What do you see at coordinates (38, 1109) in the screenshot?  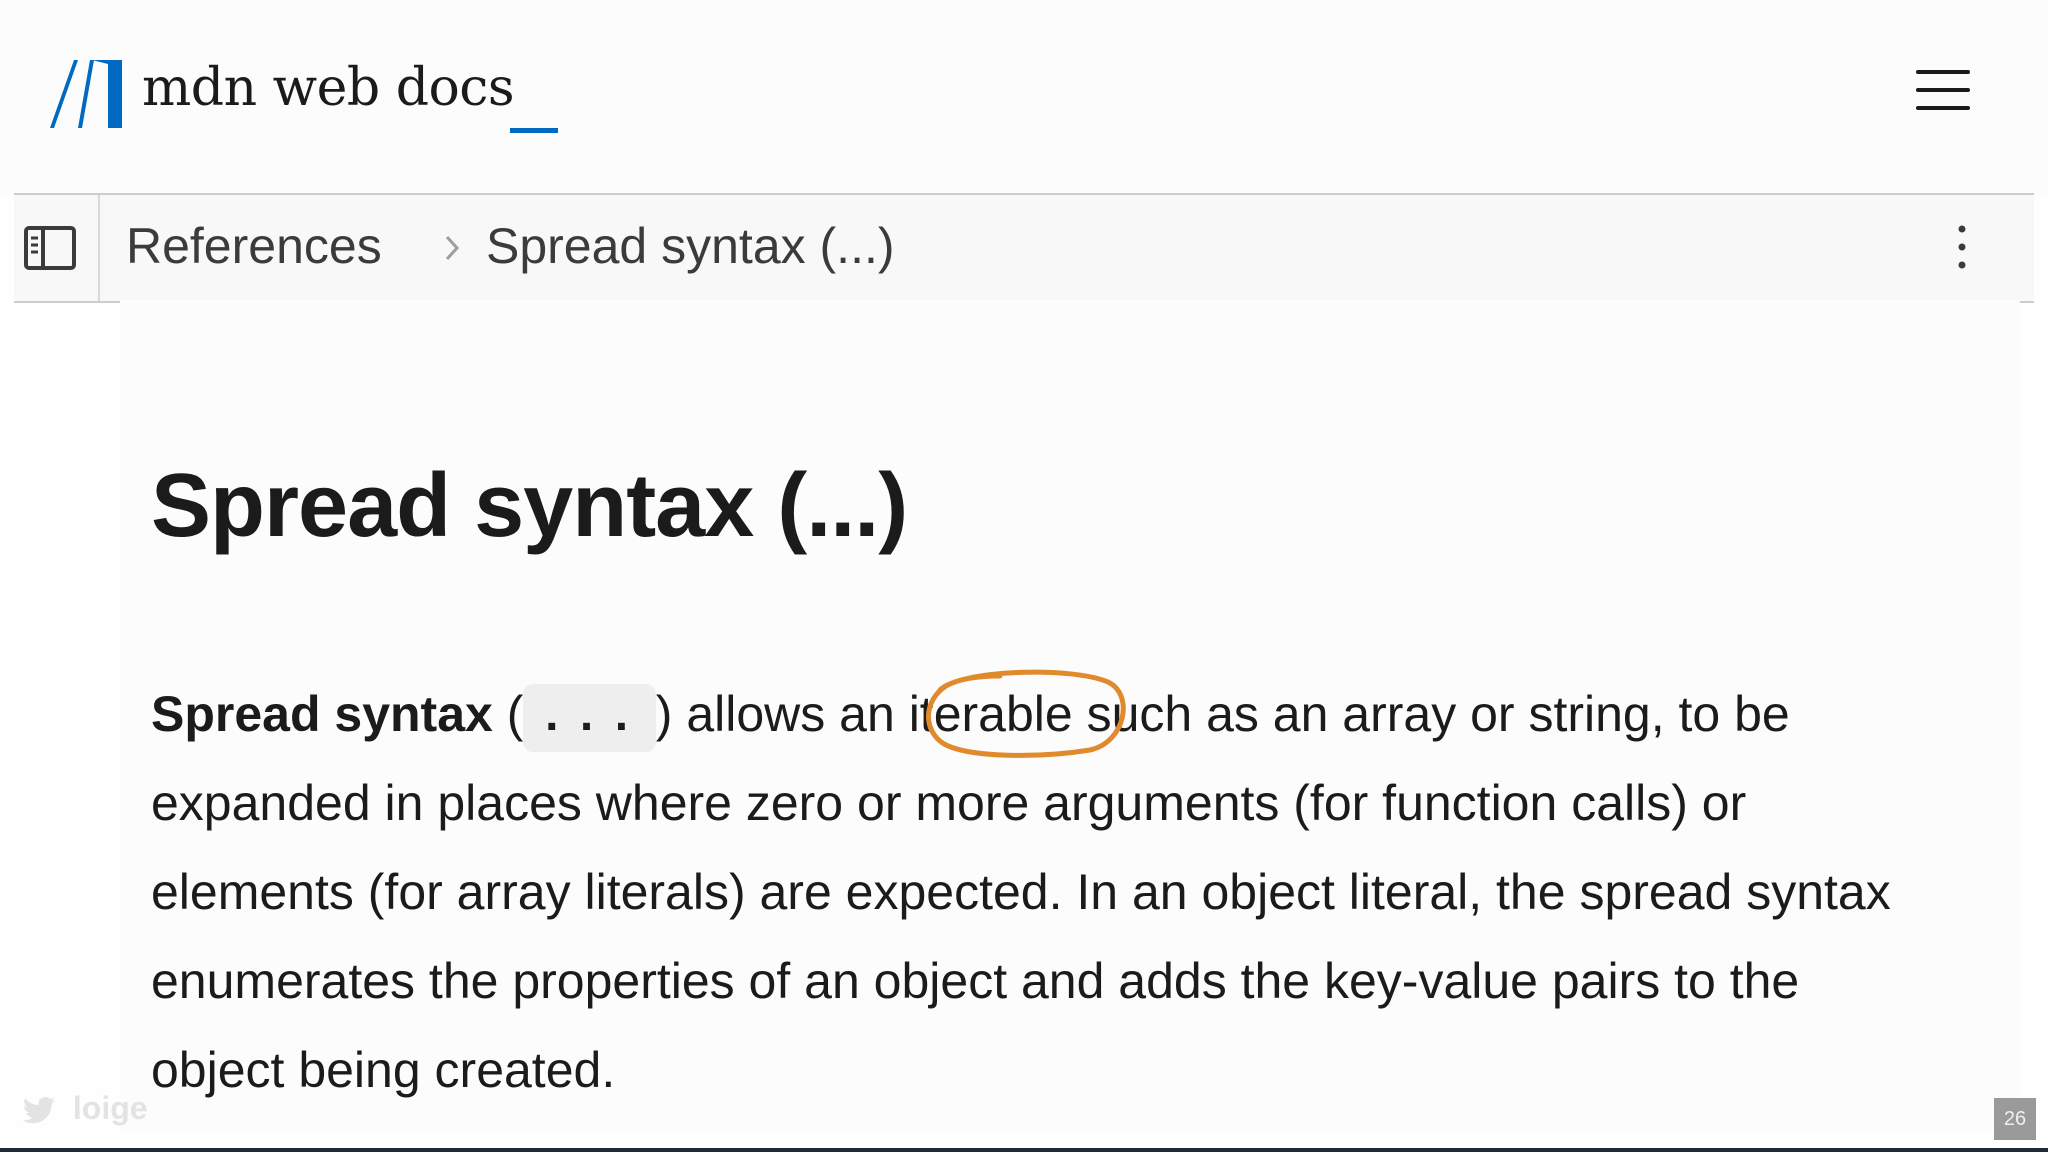 I see `twitter-bird-icon` at bounding box center [38, 1109].